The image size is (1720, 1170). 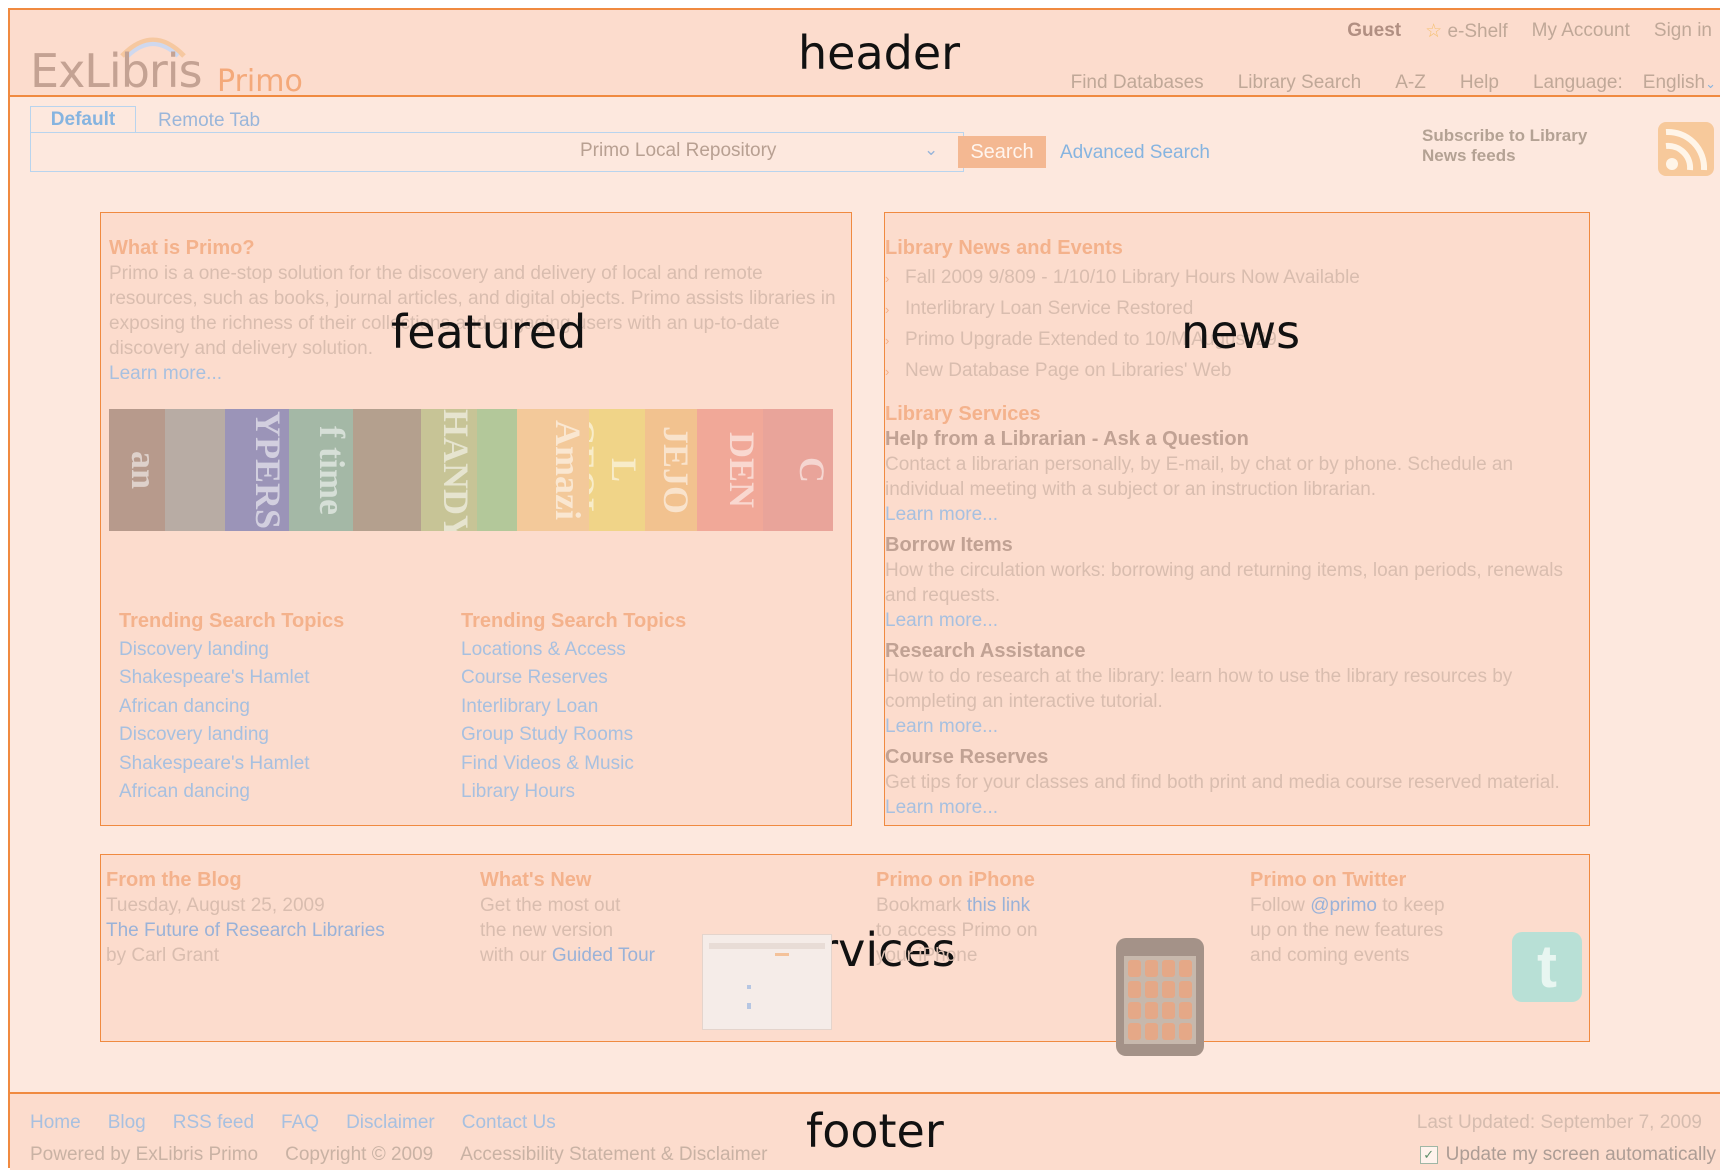 What do you see at coordinates (1428, 1155) in the screenshot?
I see `checkbox-checked-icon: ✓` at bounding box center [1428, 1155].